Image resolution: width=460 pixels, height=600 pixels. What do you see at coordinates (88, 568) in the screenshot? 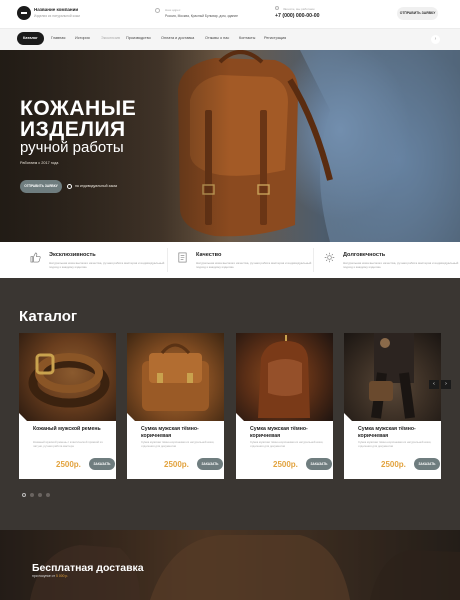
I see `delivery-title: Бесплатная доставка` at bounding box center [88, 568].